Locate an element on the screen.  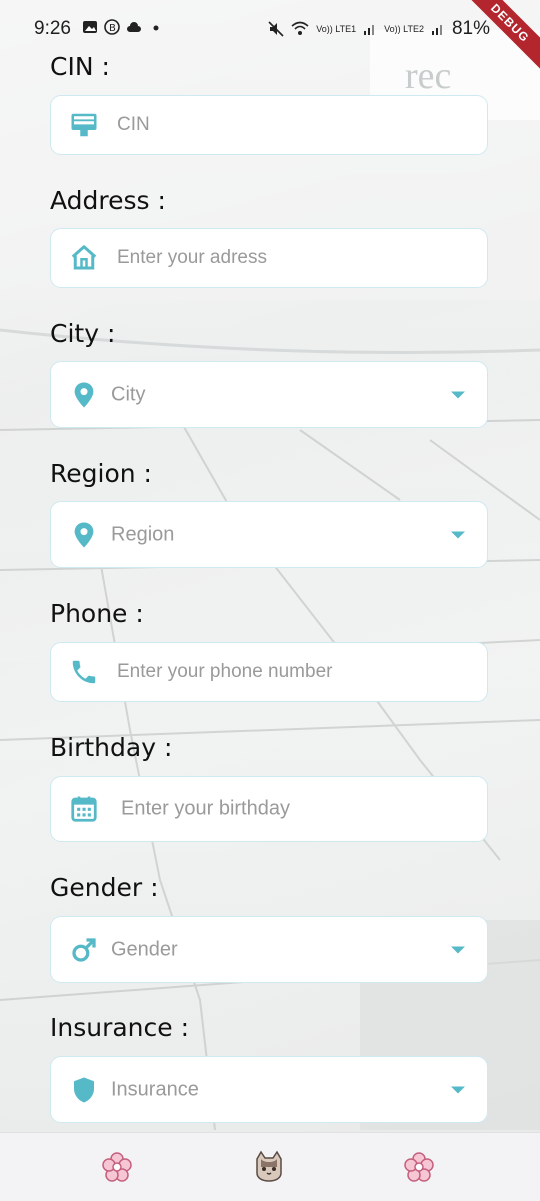
address-placeholder: Enter your adress is located at coordinates (192, 257).